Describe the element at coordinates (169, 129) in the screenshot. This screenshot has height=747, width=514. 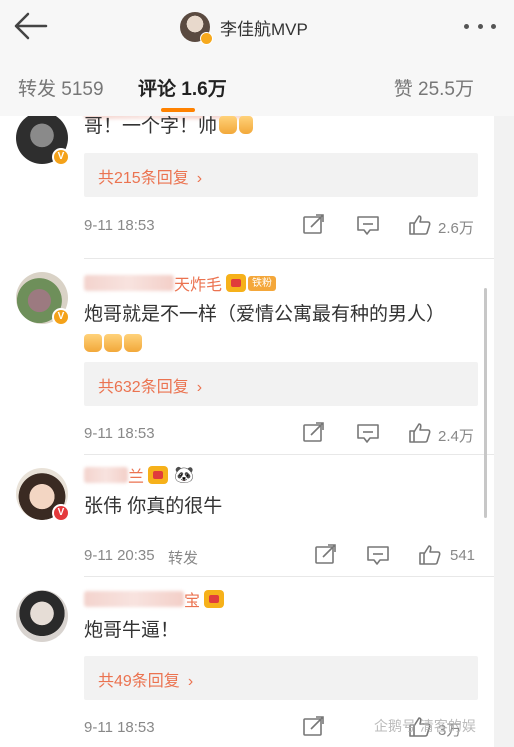
I see `comment-text: 哥！一个字！帅` at that location.